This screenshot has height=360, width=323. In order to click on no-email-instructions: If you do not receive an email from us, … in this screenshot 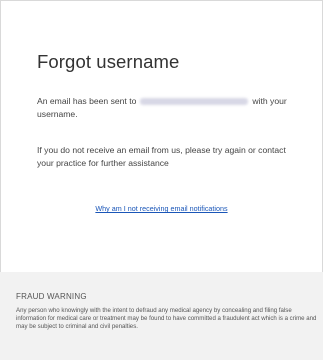, I will do `click(161, 156)`.